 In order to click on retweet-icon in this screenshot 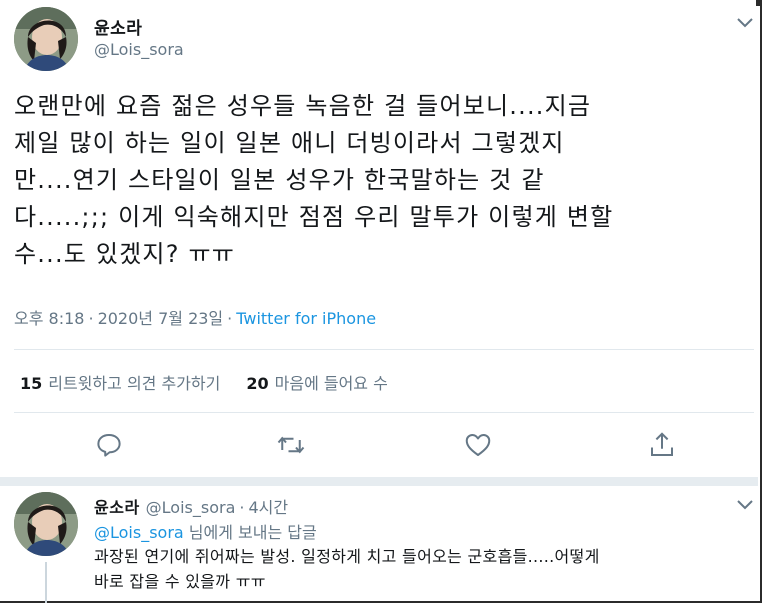, I will do `click(291, 445)`.